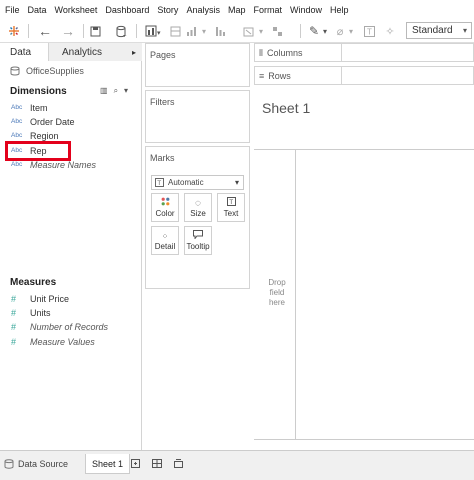 The width and height of the screenshot is (474, 480). Describe the element at coordinates (364, 75) in the screenshot. I see `rows-shelf: ≡ Rows` at that location.